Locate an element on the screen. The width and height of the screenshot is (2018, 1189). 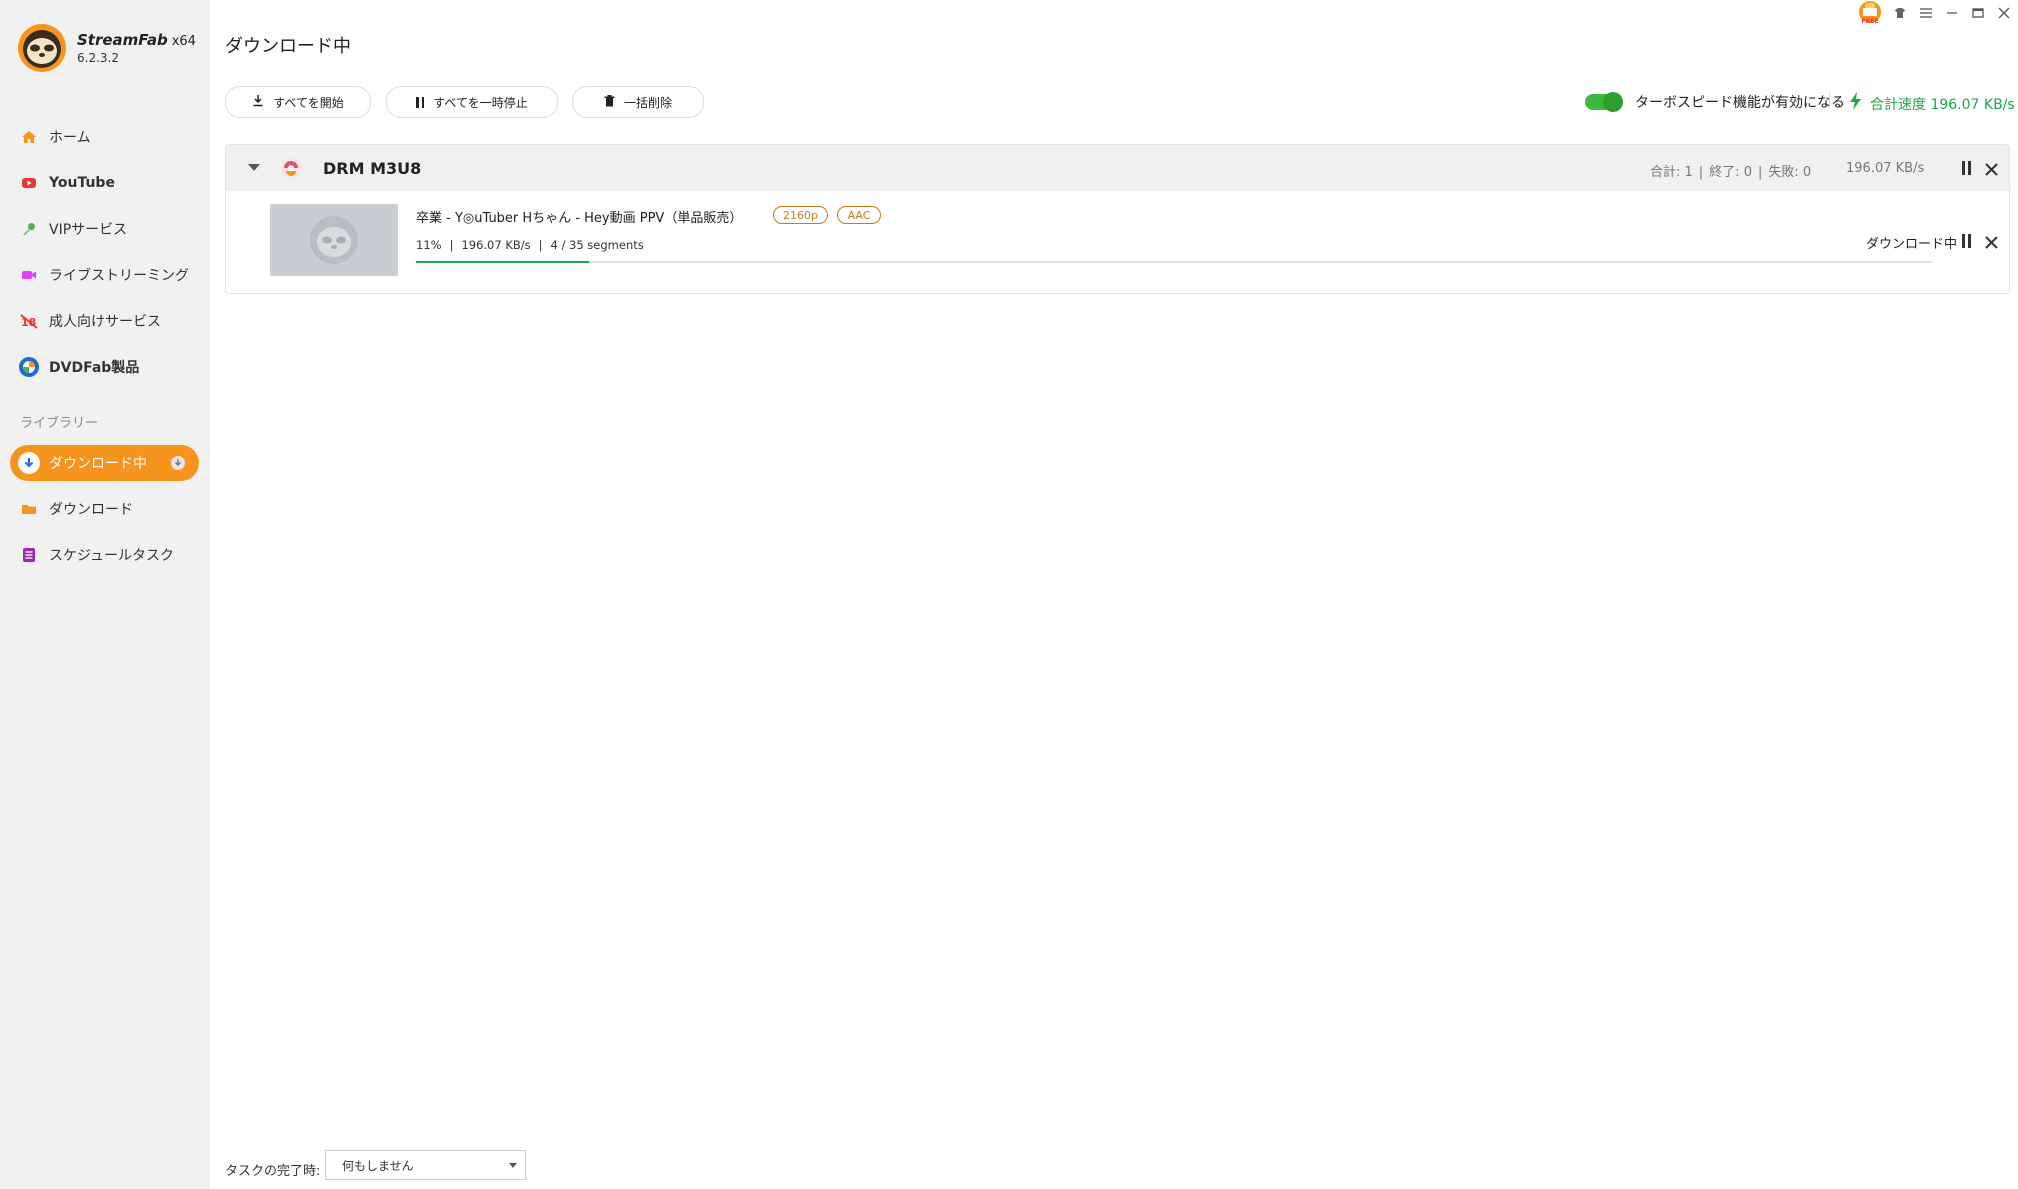
total-speed-text: 合計速度 196.07 KB/s is located at coordinates (1942, 104).